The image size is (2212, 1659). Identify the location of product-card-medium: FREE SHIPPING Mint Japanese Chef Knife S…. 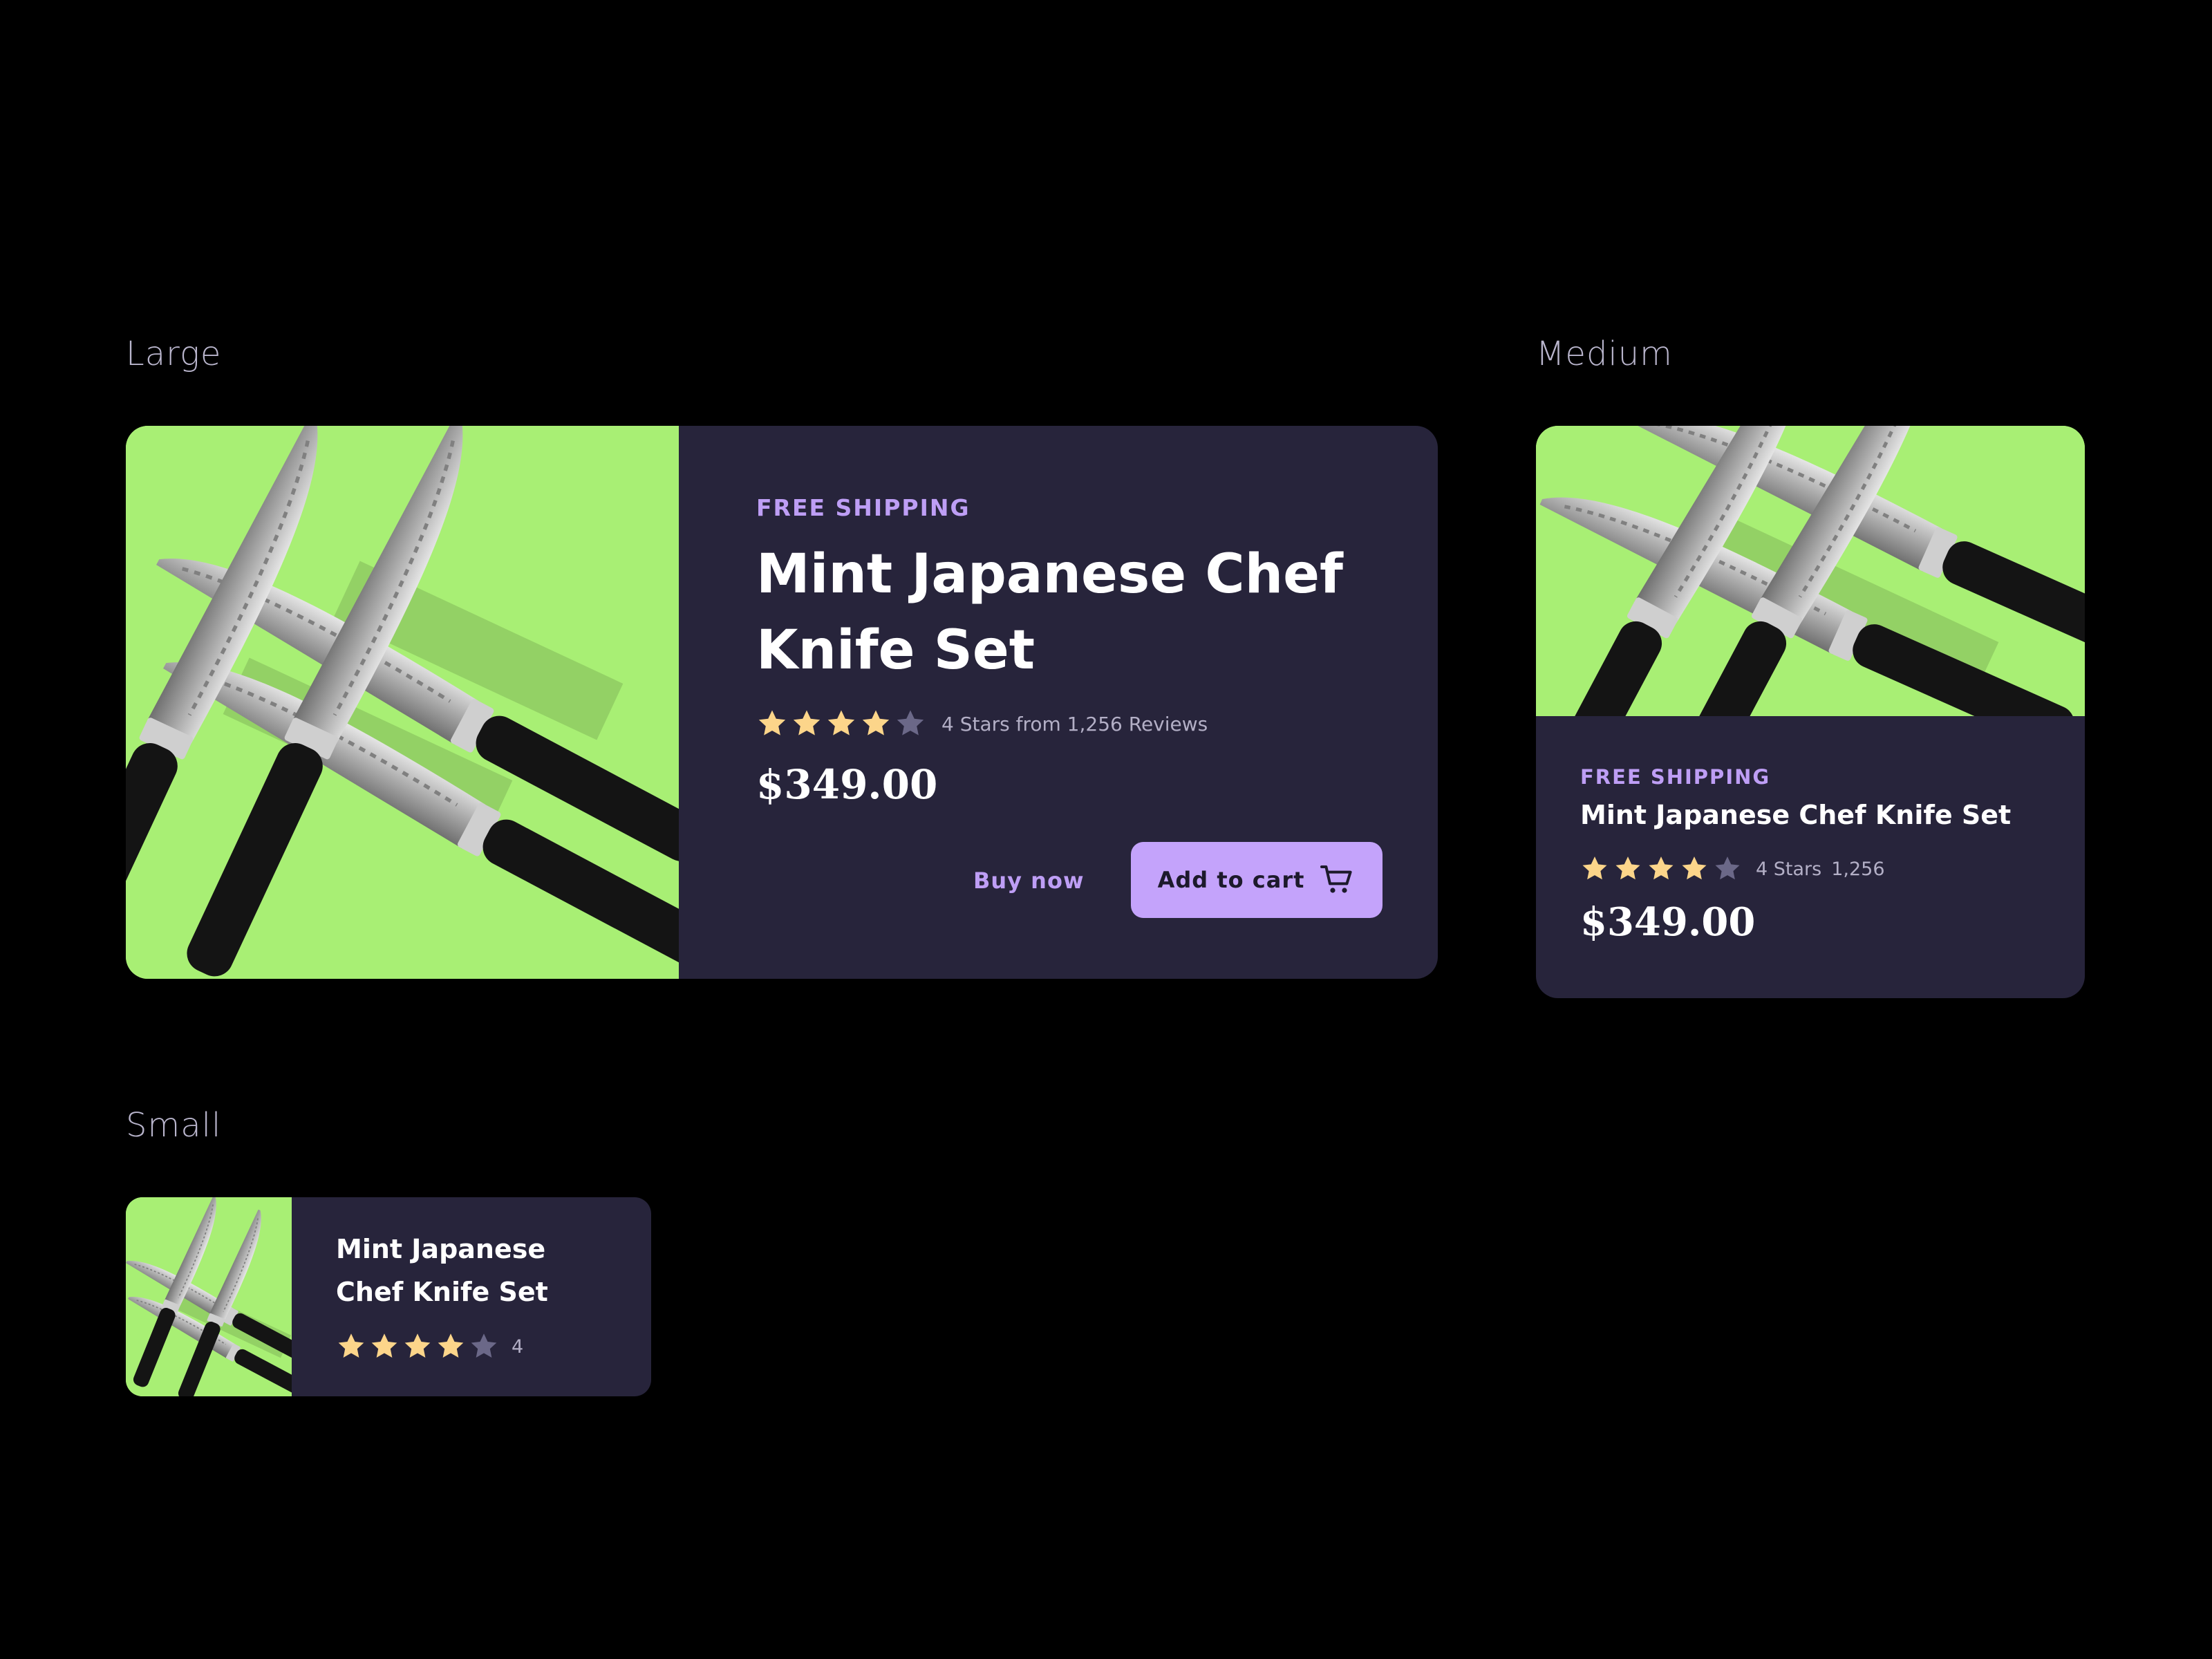
(1811, 712).